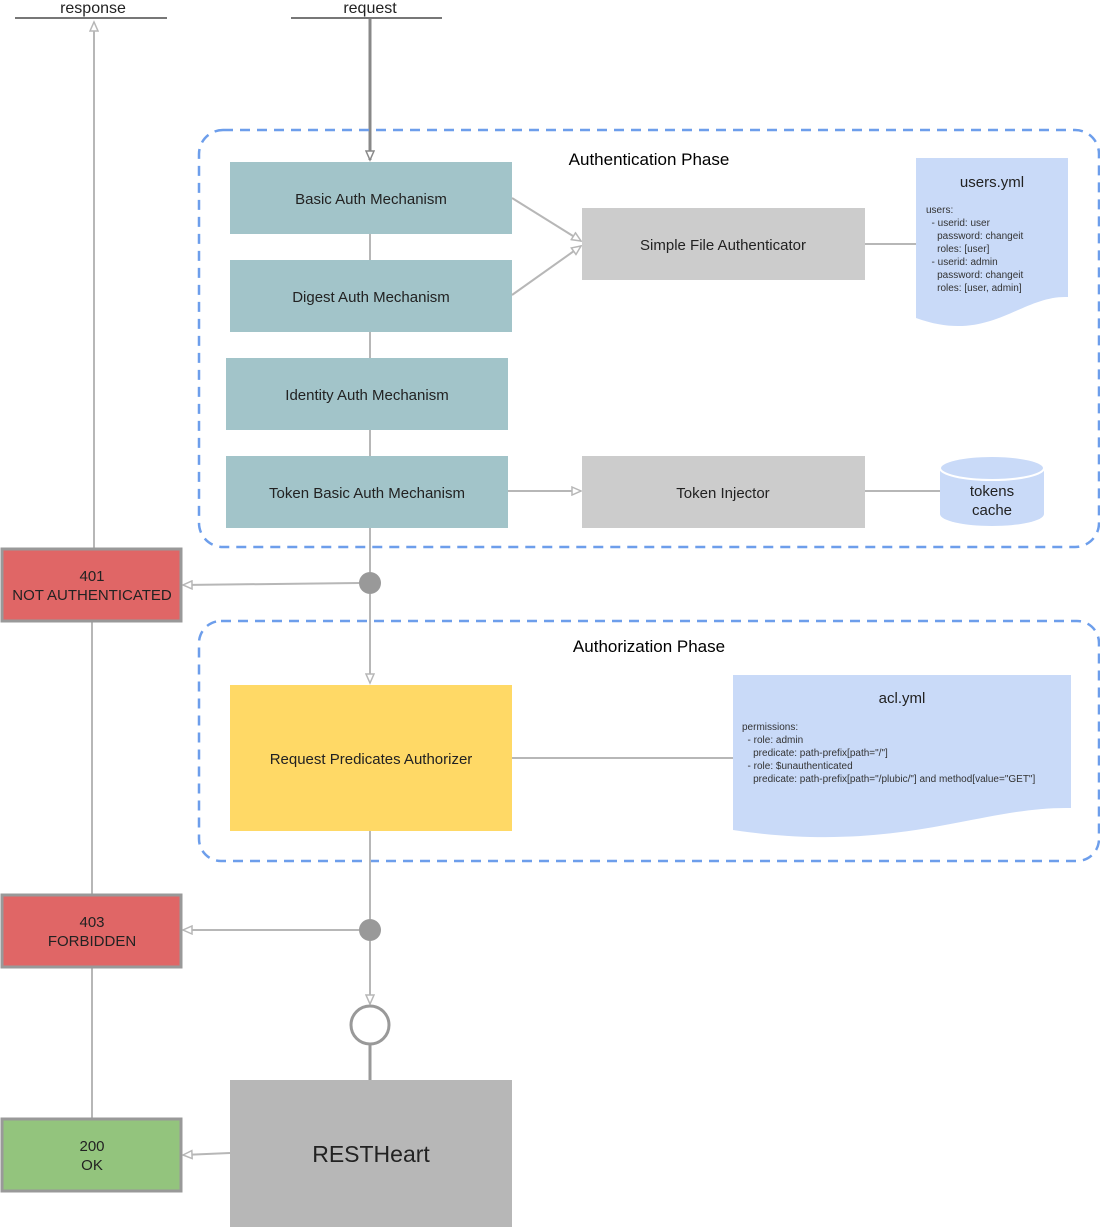 The image size is (1100, 1227). I want to click on token-injector: Token Injector, so click(723, 492).